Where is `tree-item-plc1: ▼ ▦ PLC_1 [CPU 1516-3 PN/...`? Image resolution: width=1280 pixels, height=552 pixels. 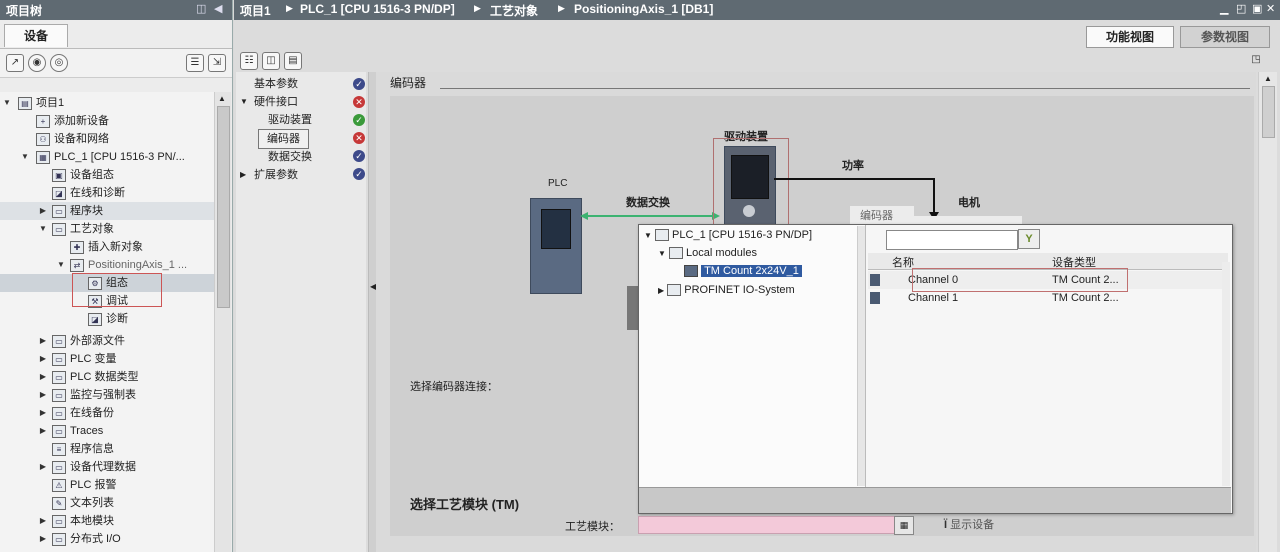
tree-item-plc1: ▼ ▦ PLC_1 [CPU 1516-3 PN/... is located at coordinates (107, 157).